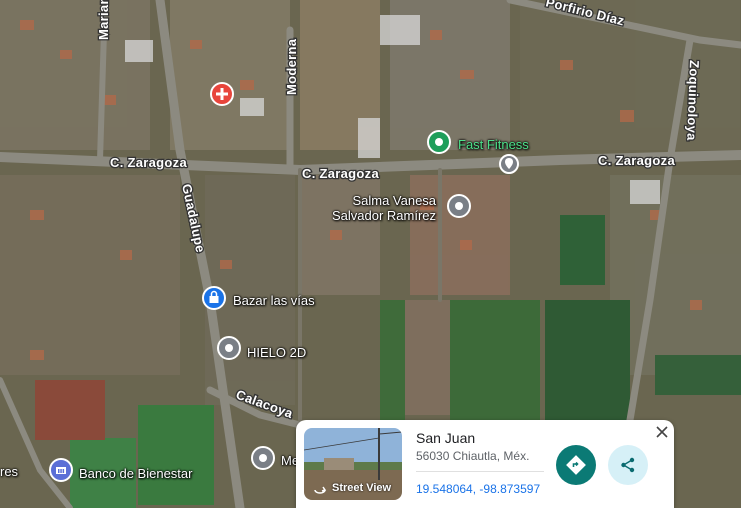  I want to click on place-coordinates: 19.548064, -98.873597, so click(478, 489).